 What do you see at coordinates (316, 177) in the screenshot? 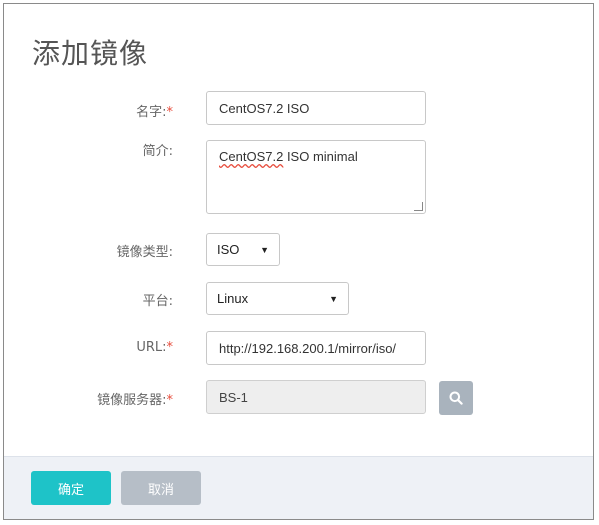
I see `description-textarea: CentOS7.2 ISO minimal` at bounding box center [316, 177].